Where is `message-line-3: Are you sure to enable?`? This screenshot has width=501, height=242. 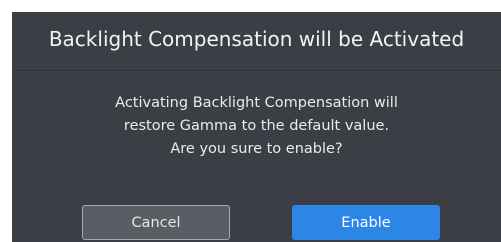
message-line-3: Are you sure to enable? is located at coordinates (256, 149).